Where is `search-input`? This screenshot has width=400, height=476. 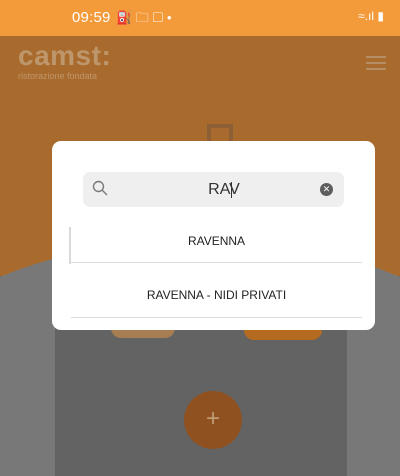
search-input is located at coordinates (224, 190).